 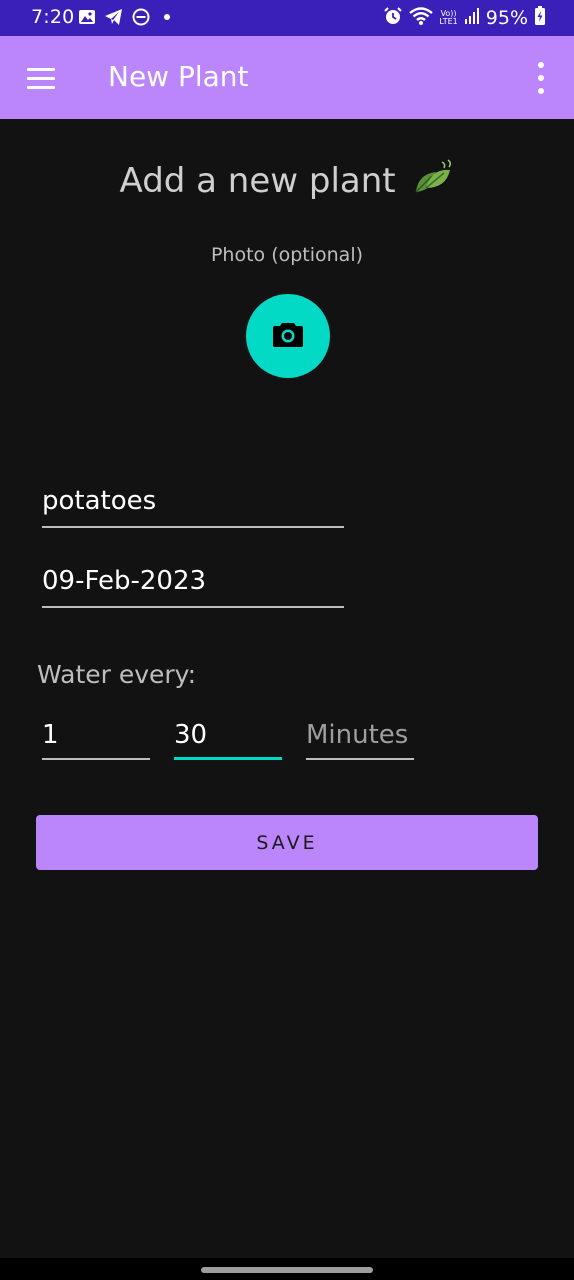 What do you see at coordinates (287, 18) in the screenshot?
I see `status-bar: 7:20 Vo)) LTE1 95%` at bounding box center [287, 18].